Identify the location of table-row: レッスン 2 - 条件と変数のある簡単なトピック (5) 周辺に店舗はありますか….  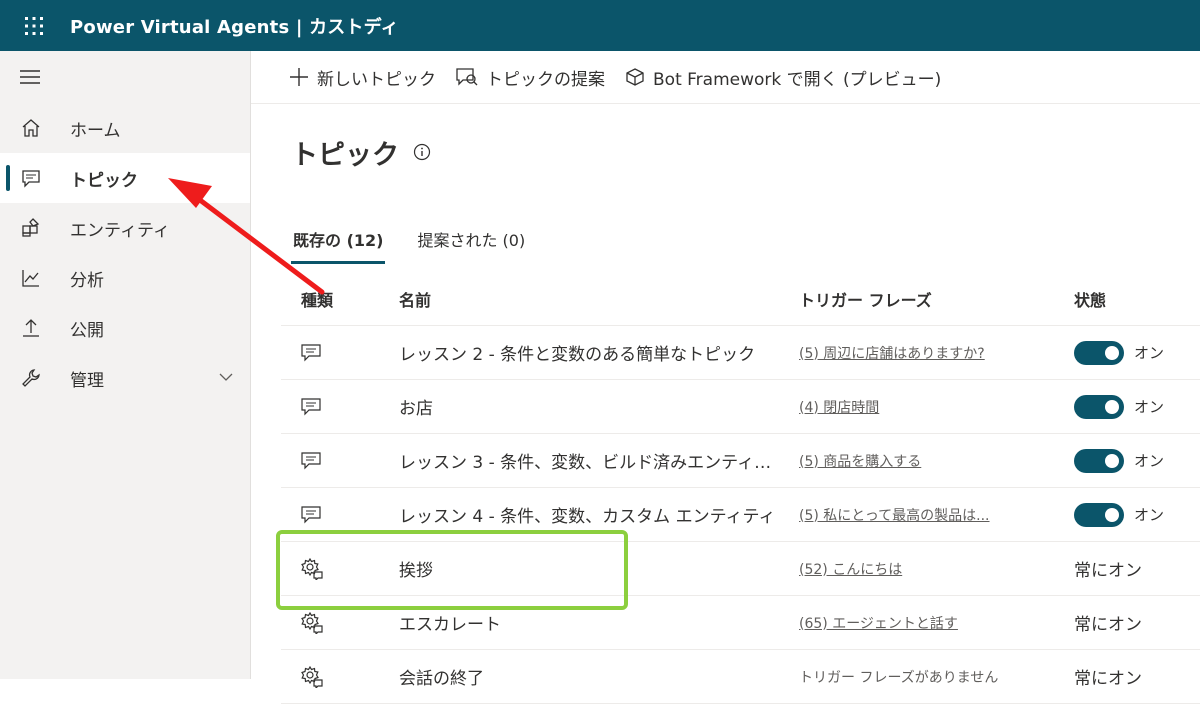
(740, 353).